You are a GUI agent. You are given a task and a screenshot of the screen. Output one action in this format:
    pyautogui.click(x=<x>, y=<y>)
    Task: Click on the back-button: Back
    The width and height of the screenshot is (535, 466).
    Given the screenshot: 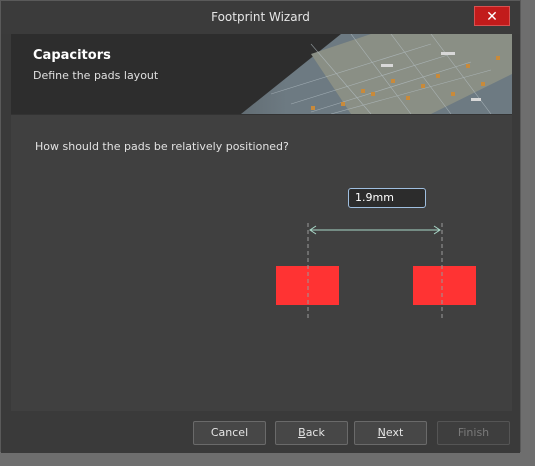 What is the action you would take?
    pyautogui.click(x=311, y=433)
    